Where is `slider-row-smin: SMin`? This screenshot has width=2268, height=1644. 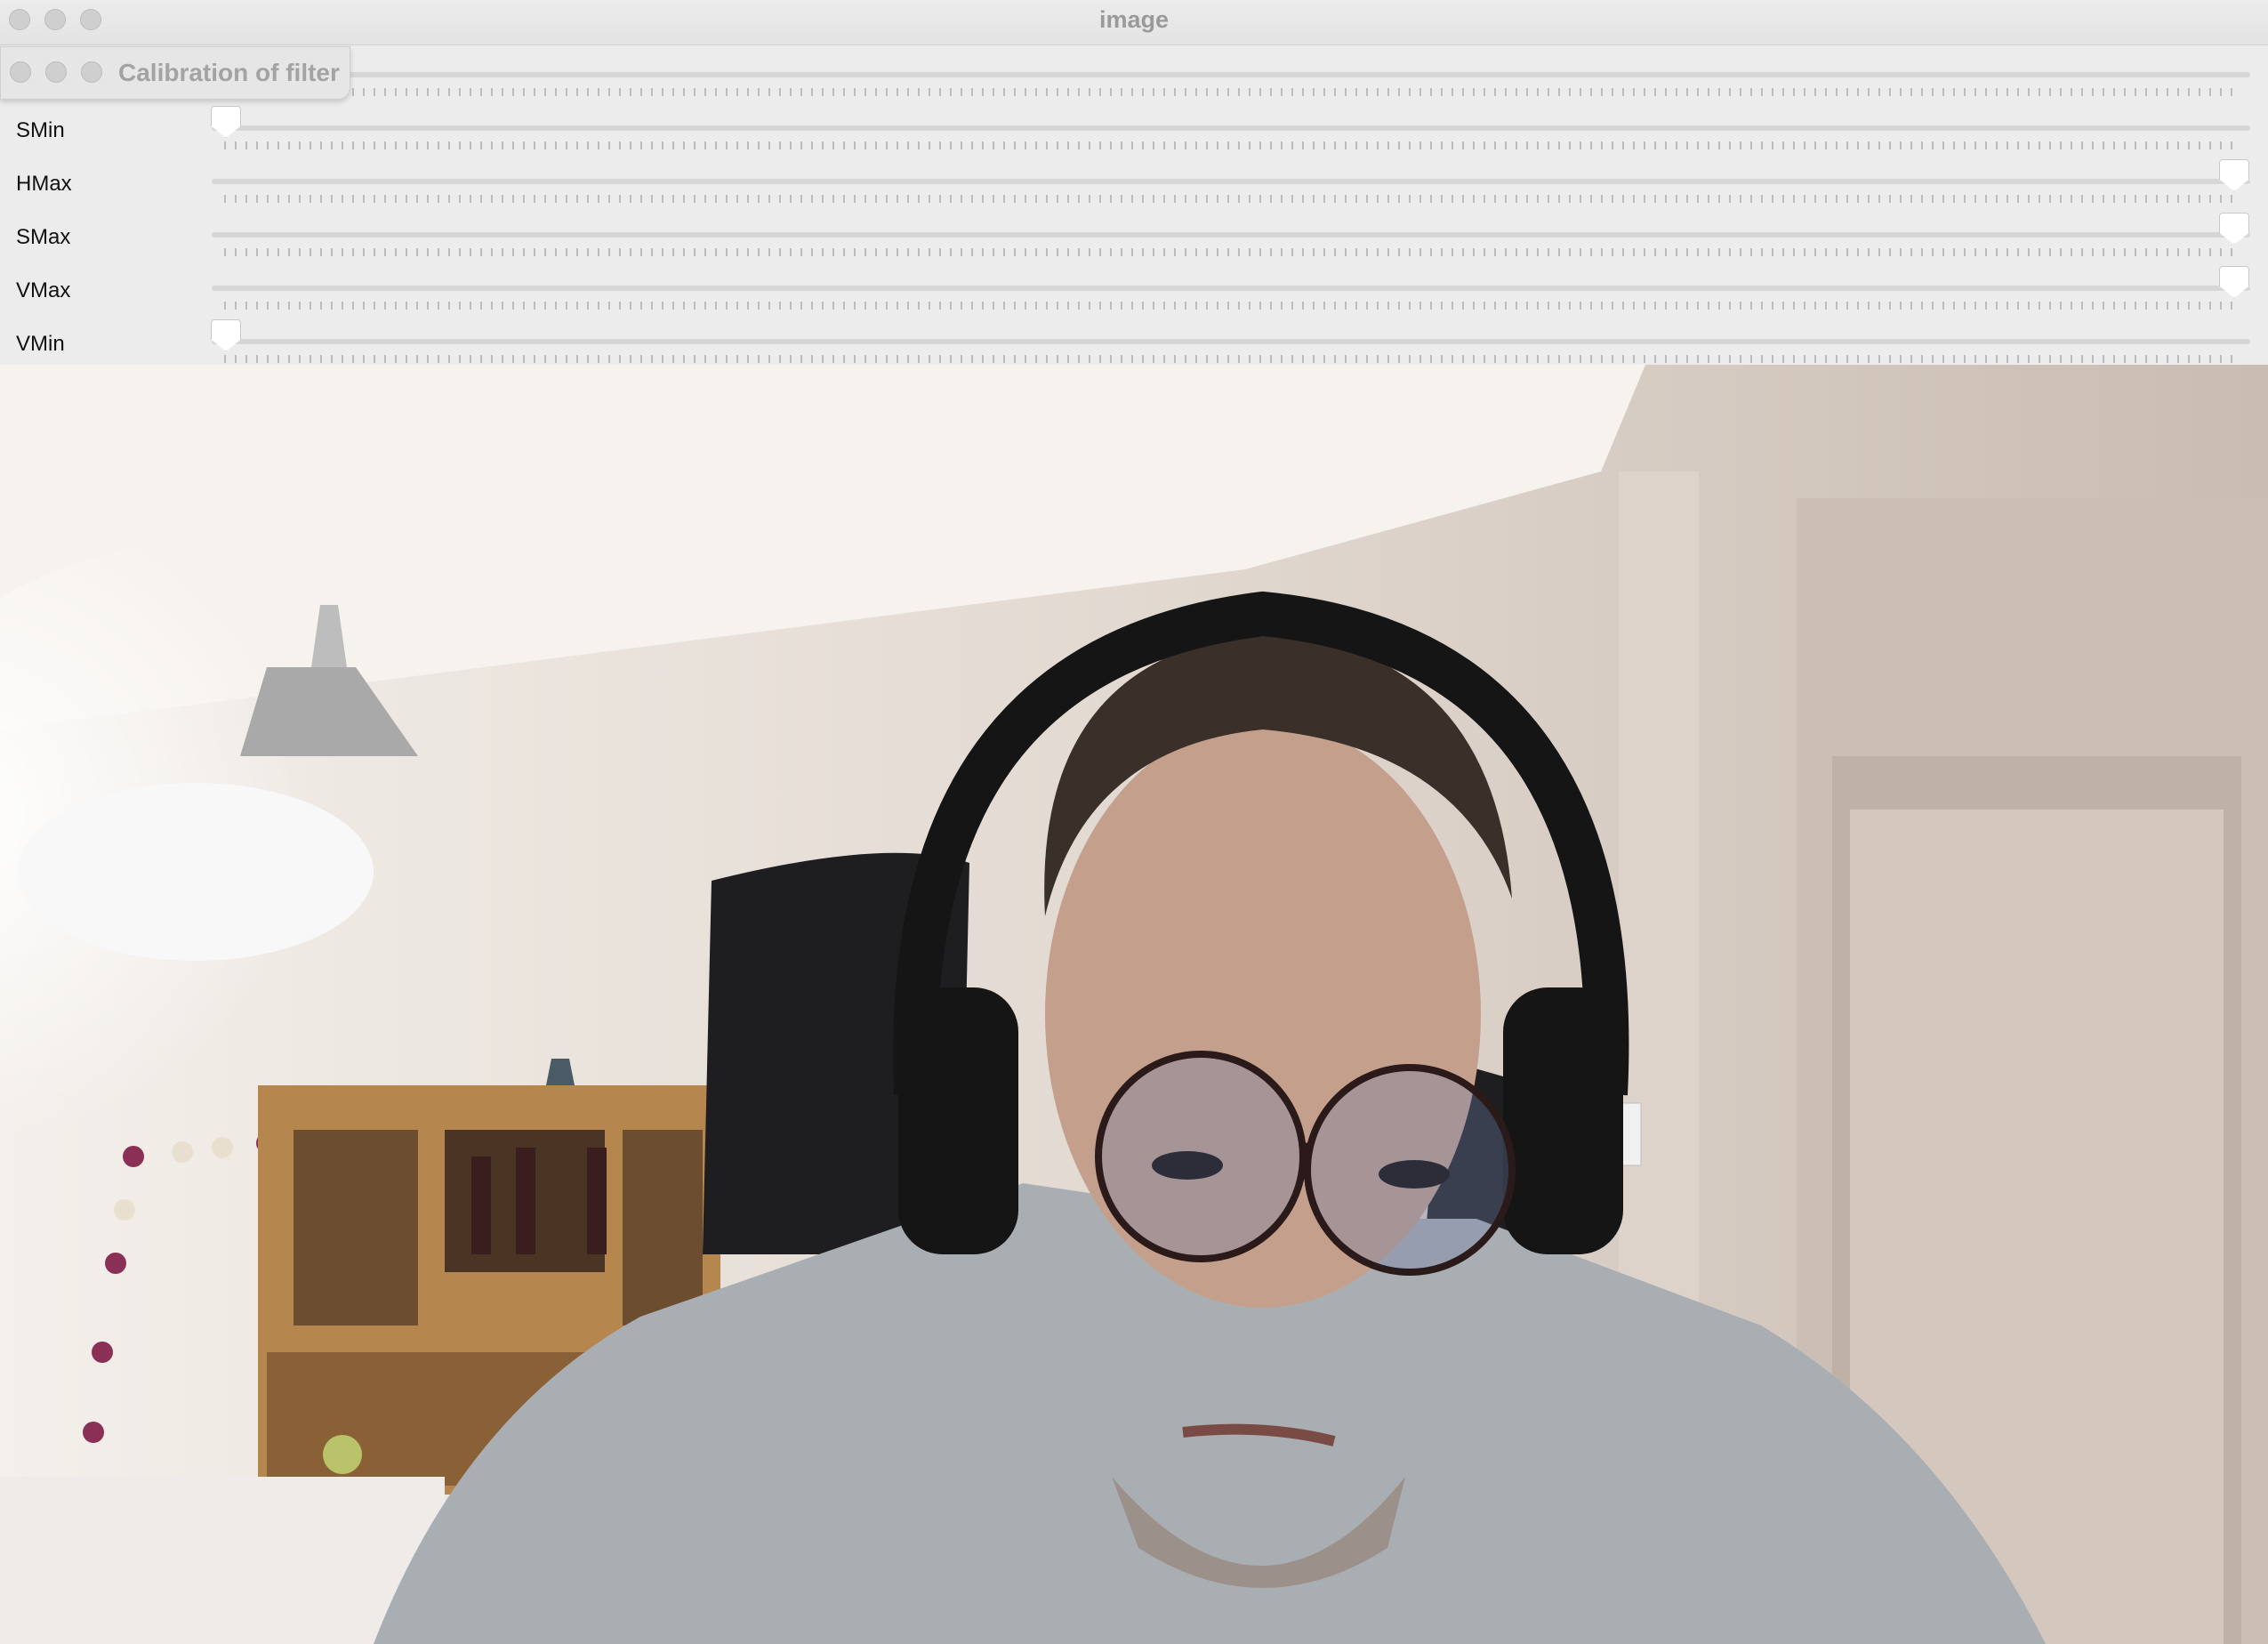 slider-row-smin: SMin is located at coordinates (1134, 125).